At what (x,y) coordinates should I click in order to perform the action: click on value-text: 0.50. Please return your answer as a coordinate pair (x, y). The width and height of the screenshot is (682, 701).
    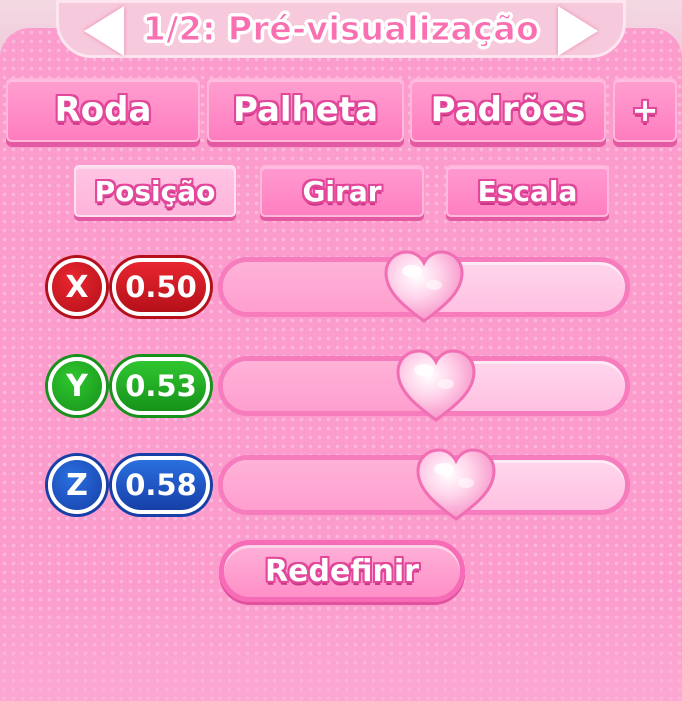
    Looking at the image, I should click on (161, 287).